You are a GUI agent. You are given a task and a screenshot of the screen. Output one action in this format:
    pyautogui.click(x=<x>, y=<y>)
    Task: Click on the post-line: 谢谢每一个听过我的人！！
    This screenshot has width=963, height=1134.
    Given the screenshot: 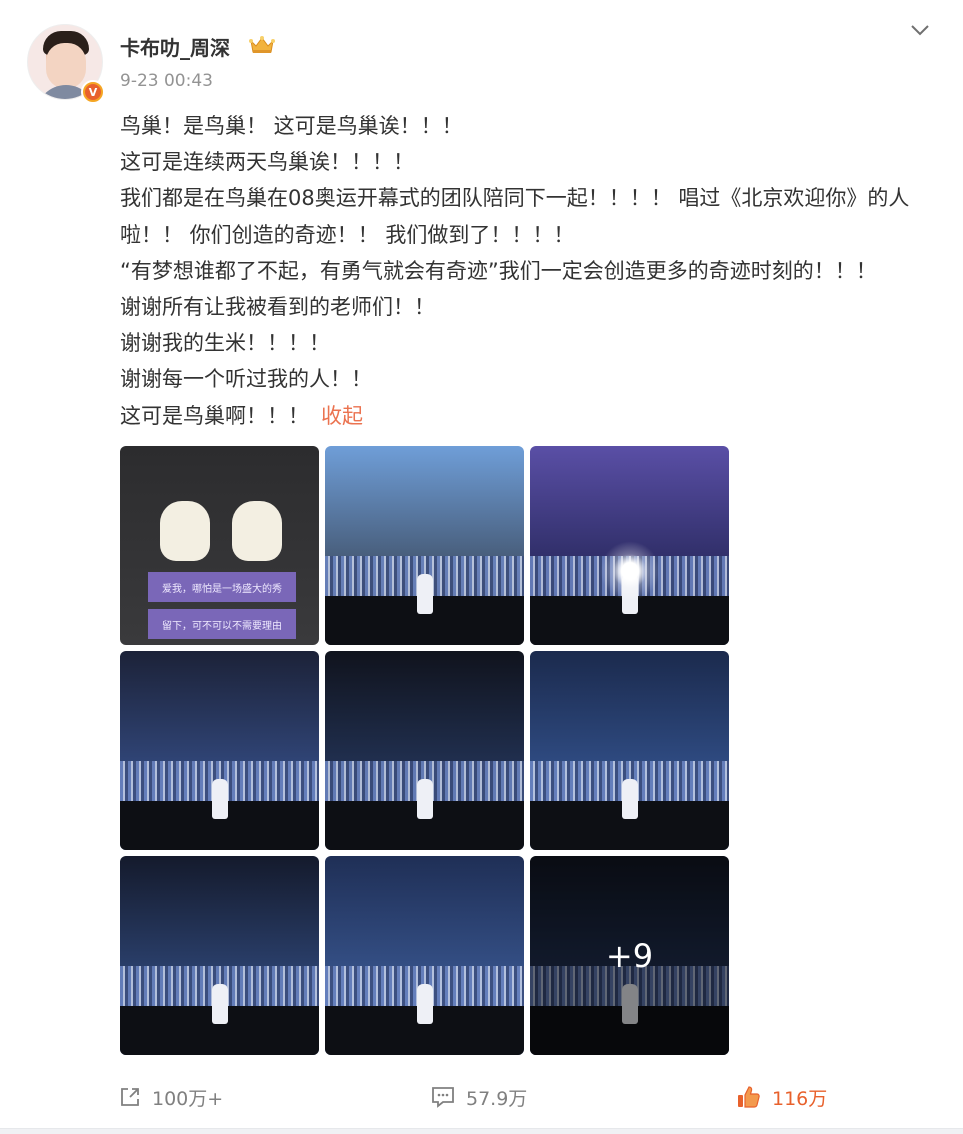 What is the action you would take?
    pyautogui.click(x=246, y=379)
    